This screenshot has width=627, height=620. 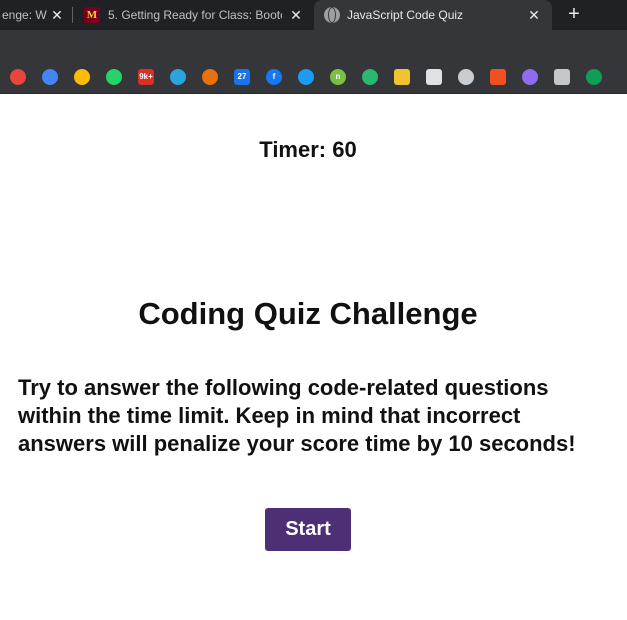 What do you see at coordinates (92, 15) in the screenshot?
I see `umn-logo-icon: M` at bounding box center [92, 15].